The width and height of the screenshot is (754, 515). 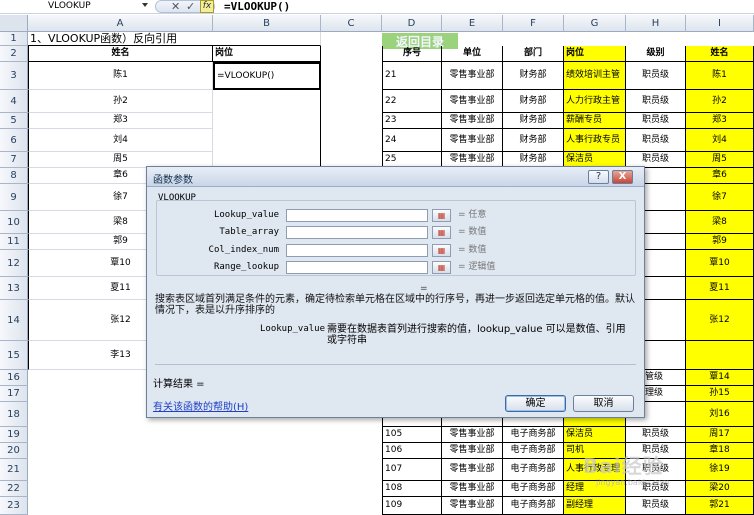 What do you see at coordinates (720, 355) in the screenshot?
I see `name-right-cell` at bounding box center [720, 355].